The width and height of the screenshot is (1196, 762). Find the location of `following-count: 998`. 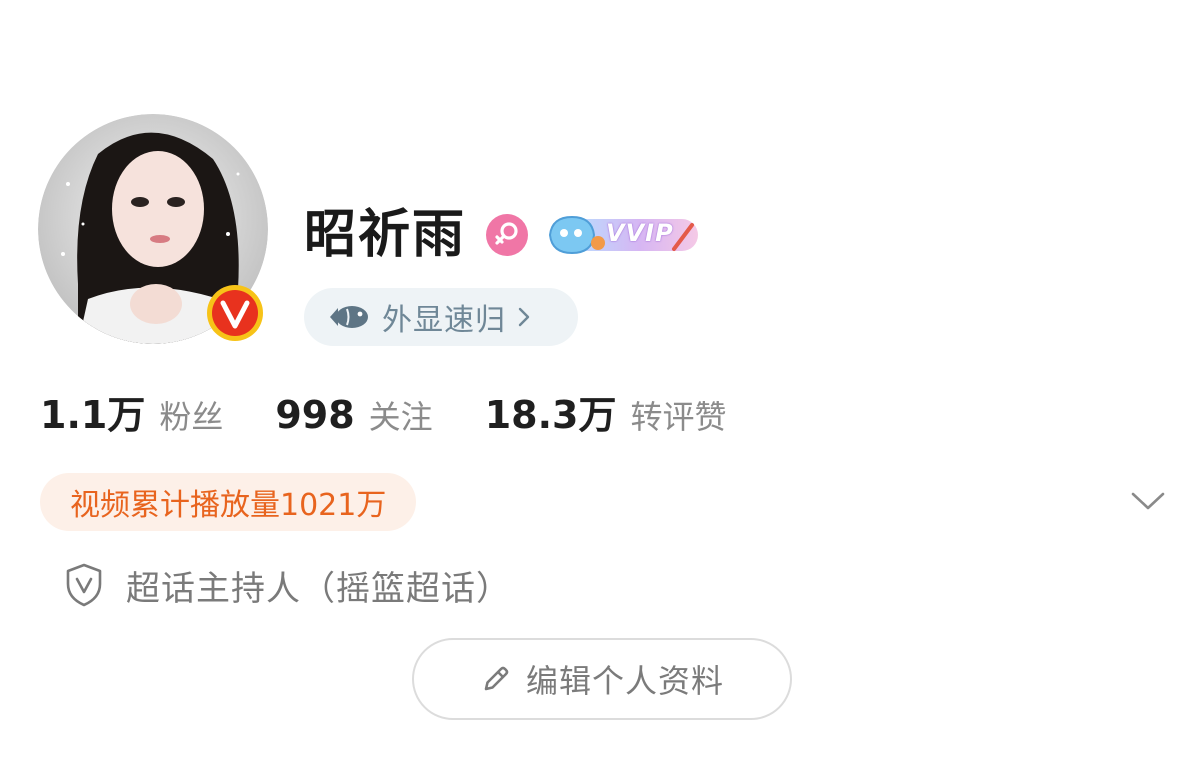

following-count: 998 is located at coordinates (315, 415).